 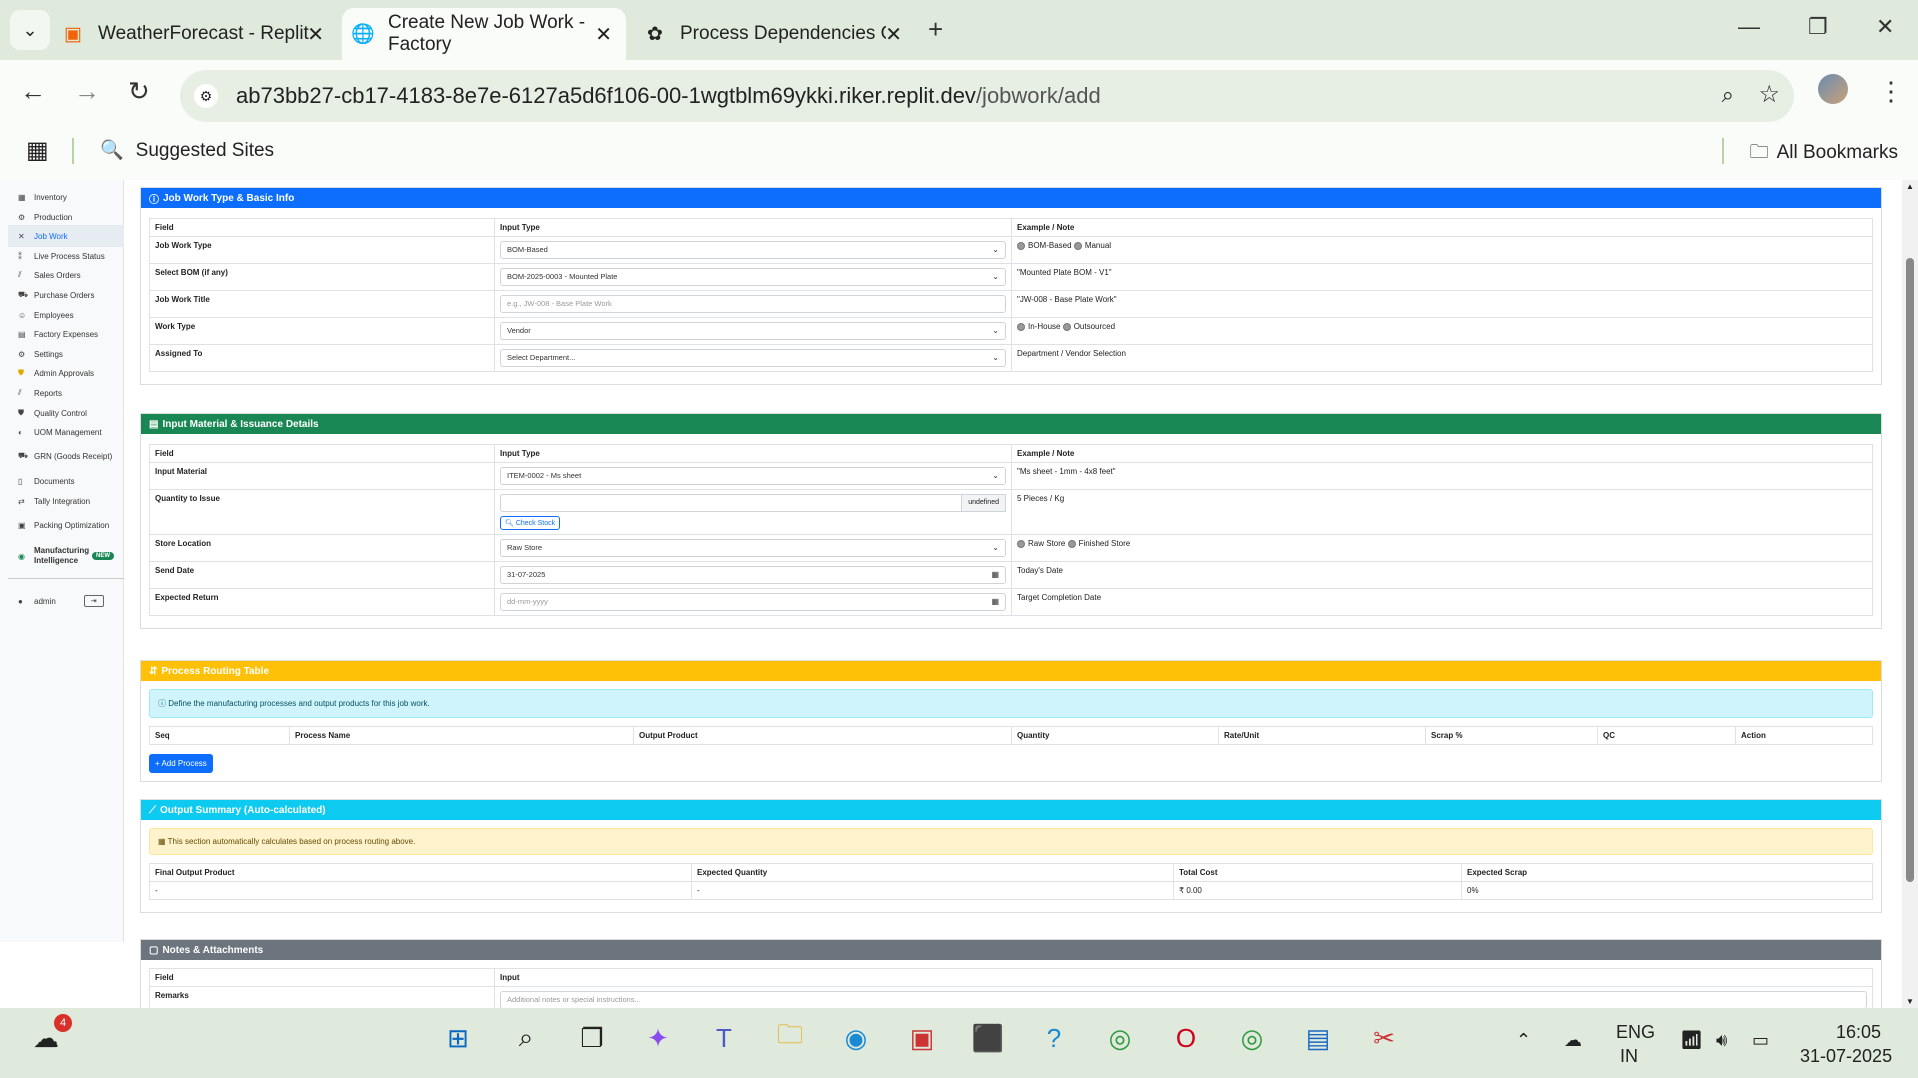 What do you see at coordinates (1384, 1038) in the screenshot?
I see `snipping-tool-icon: ✂` at bounding box center [1384, 1038].